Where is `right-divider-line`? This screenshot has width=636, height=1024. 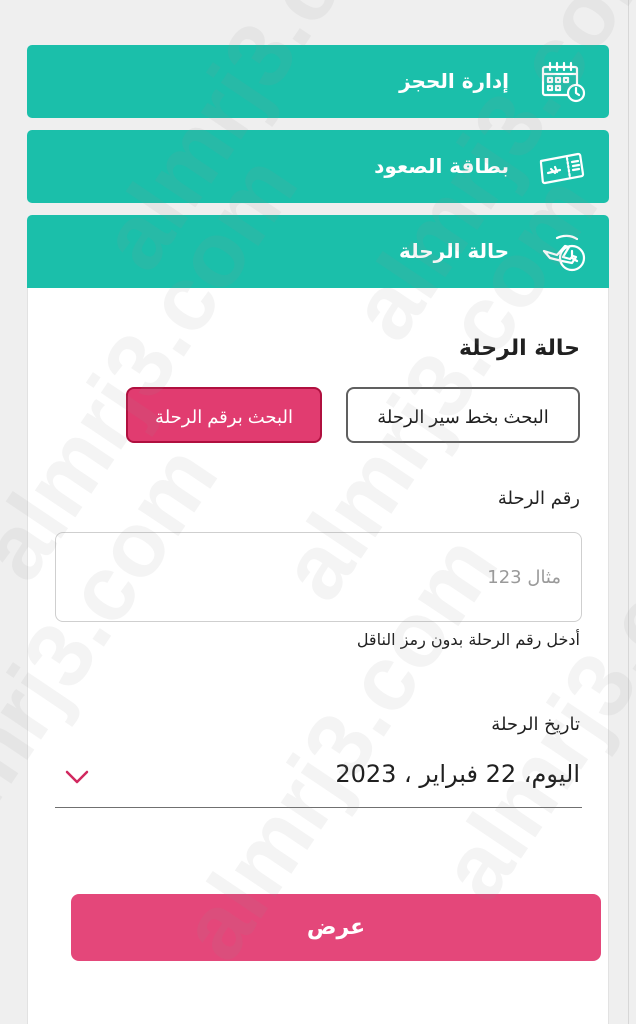
right-divider-line is located at coordinates (628, 512).